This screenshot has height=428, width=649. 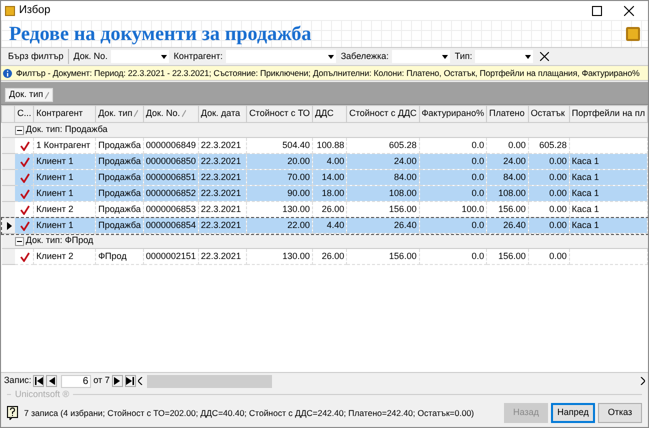 What do you see at coordinates (620, 413) in the screenshot?
I see `dialog-button: Отказ` at bounding box center [620, 413].